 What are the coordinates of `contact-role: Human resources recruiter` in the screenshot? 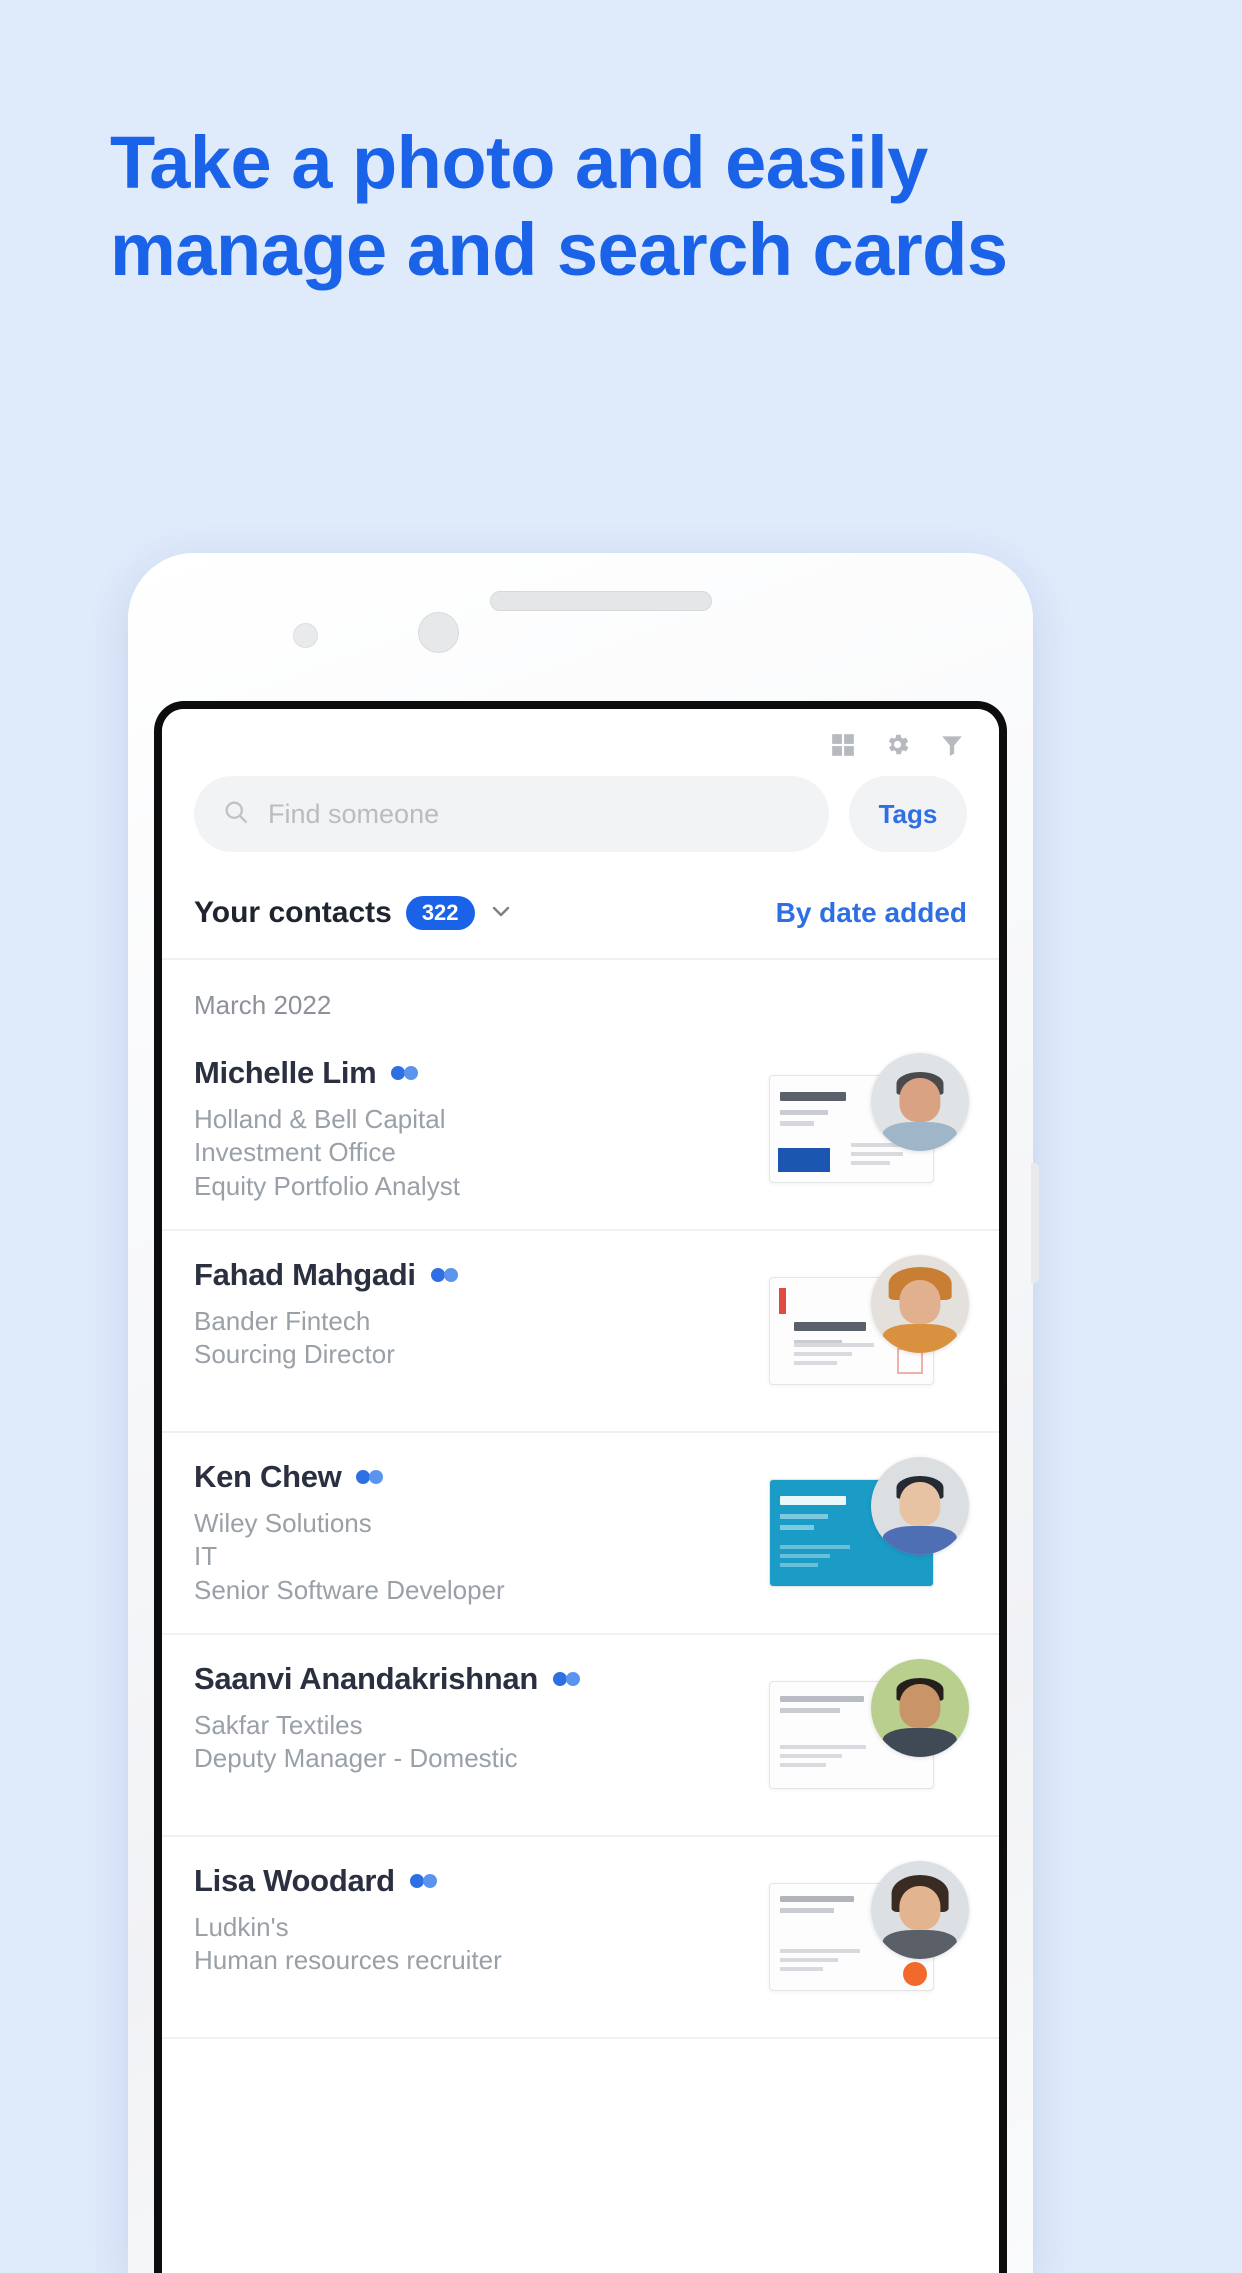 It's located at (348, 1960).